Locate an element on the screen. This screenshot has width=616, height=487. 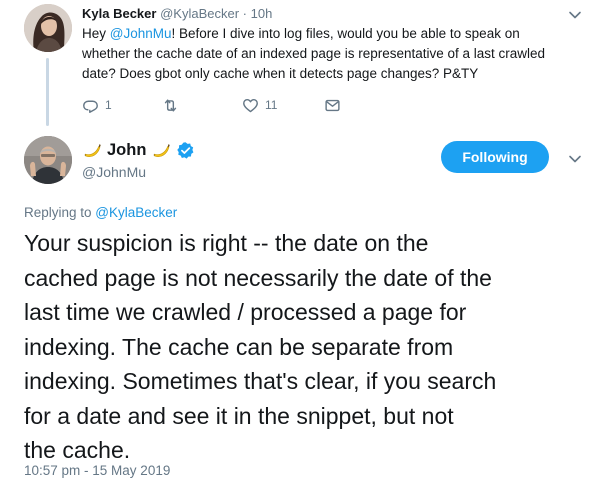
reply-count: 1 is located at coordinates (108, 105).